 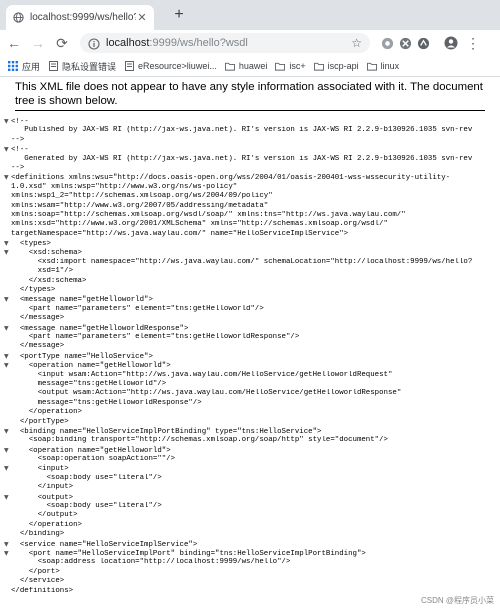 What do you see at coordinates (38, 43) in the screenshot?
I see `forward-button: →` at bounding box center [38, 43].